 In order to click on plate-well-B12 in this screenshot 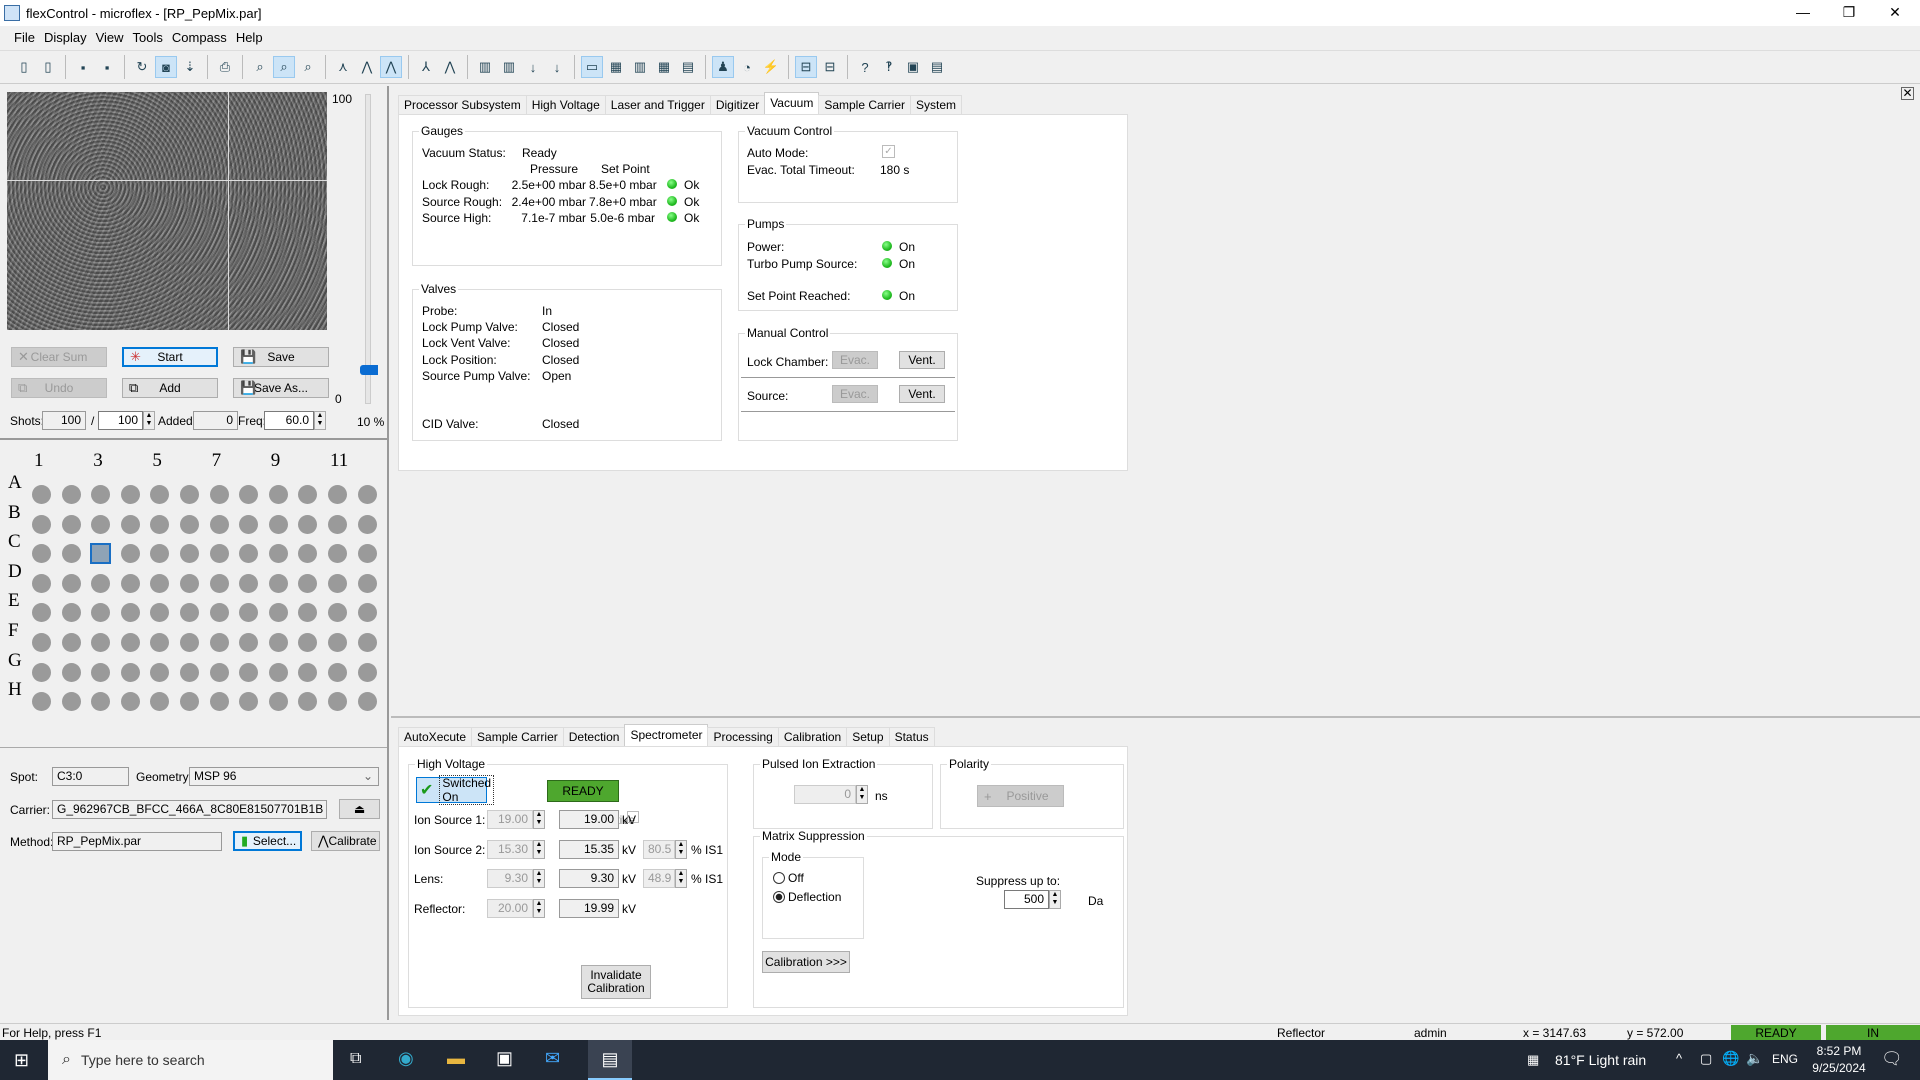, I will do `click(367, 524)`.